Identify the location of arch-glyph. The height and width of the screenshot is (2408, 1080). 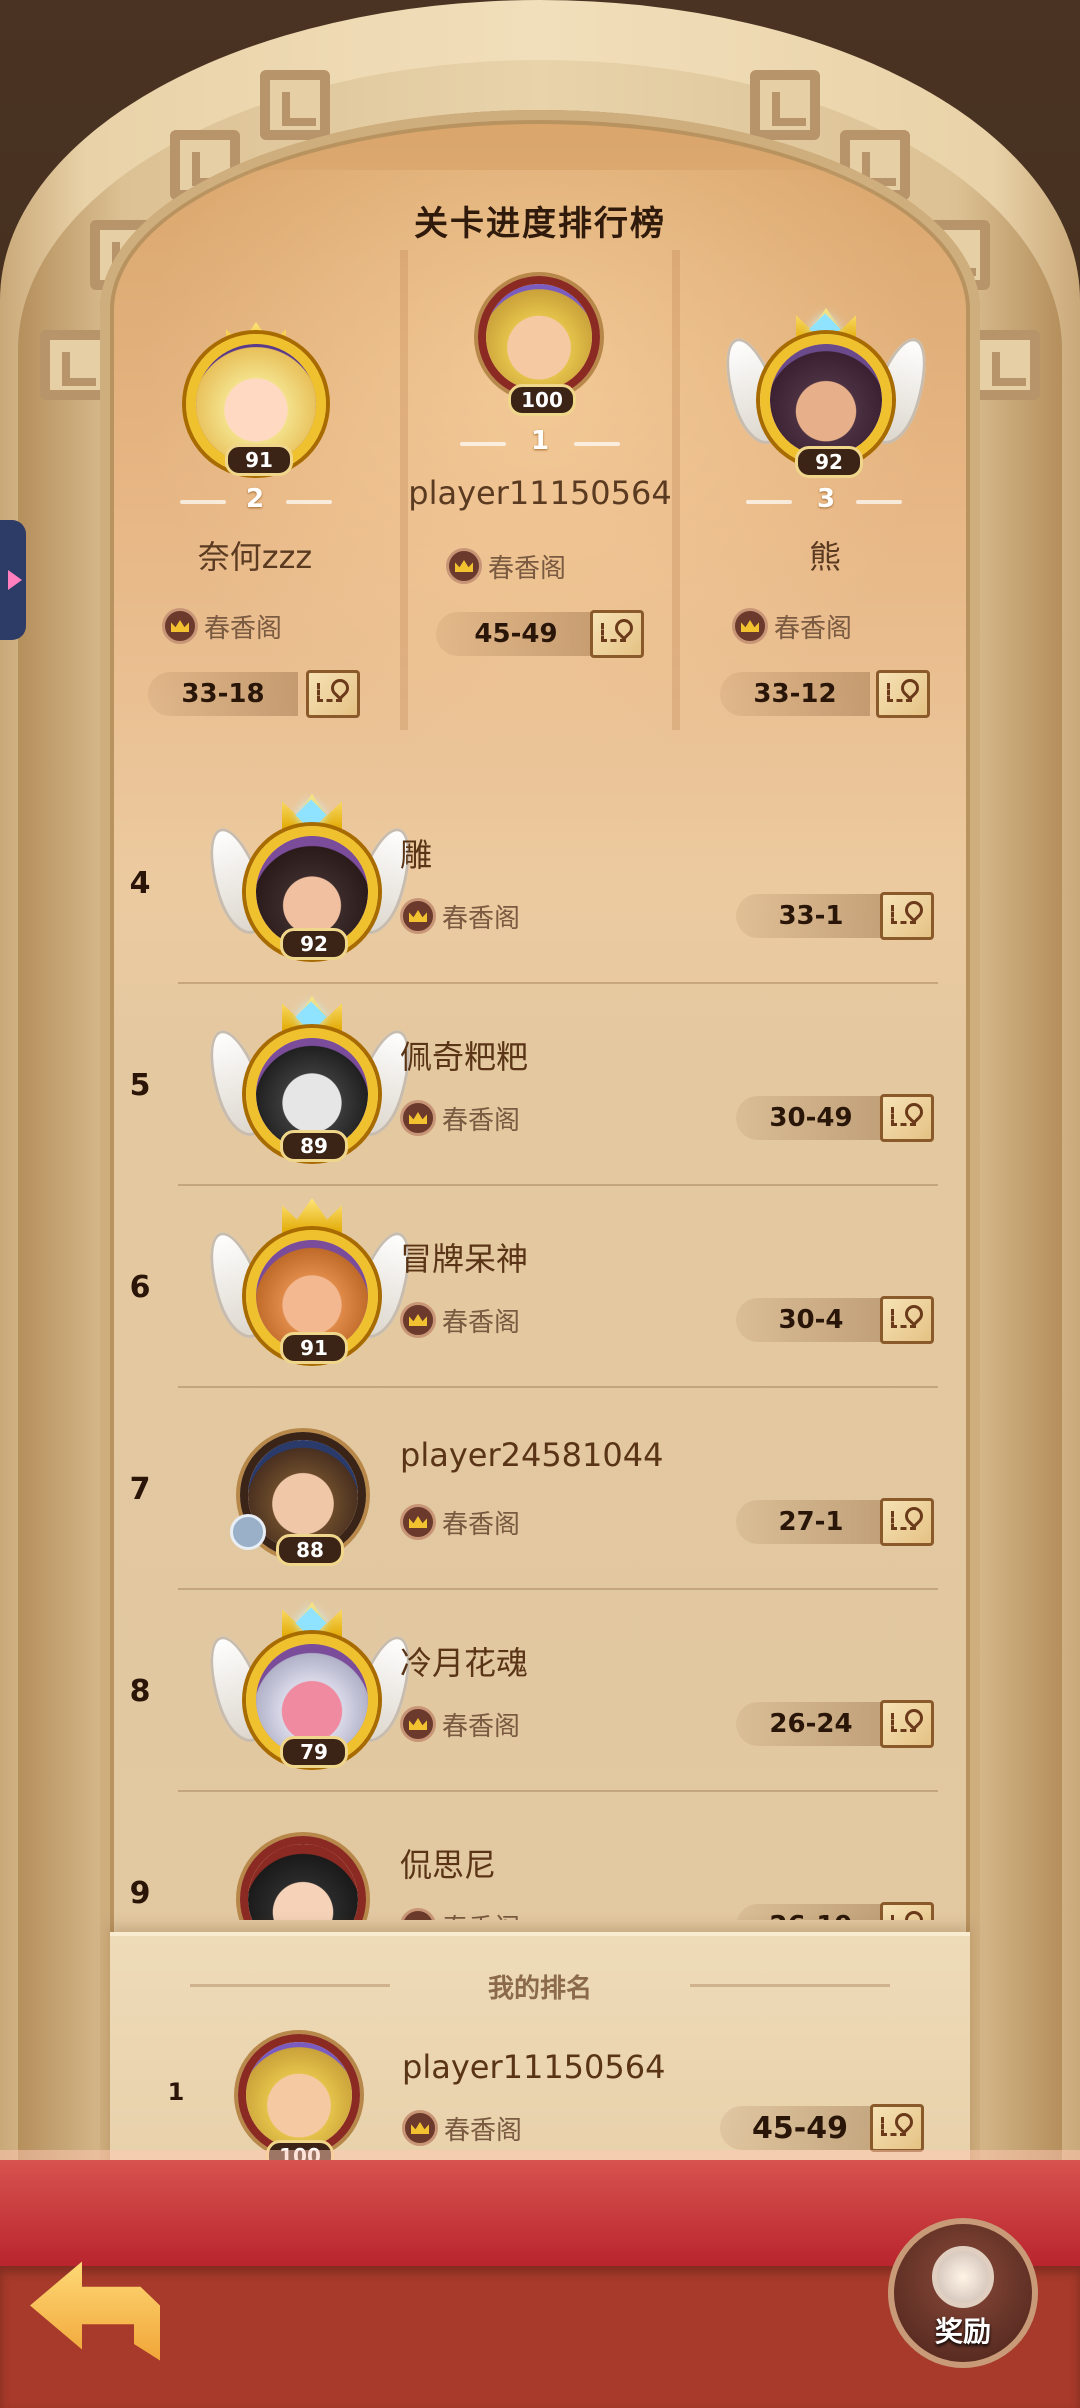
(295, 105).